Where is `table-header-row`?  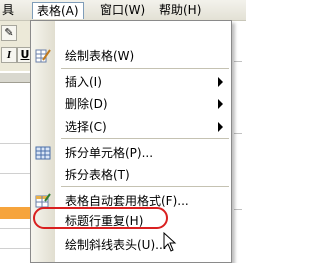
table-header-row is located at coordinates (16, 213).